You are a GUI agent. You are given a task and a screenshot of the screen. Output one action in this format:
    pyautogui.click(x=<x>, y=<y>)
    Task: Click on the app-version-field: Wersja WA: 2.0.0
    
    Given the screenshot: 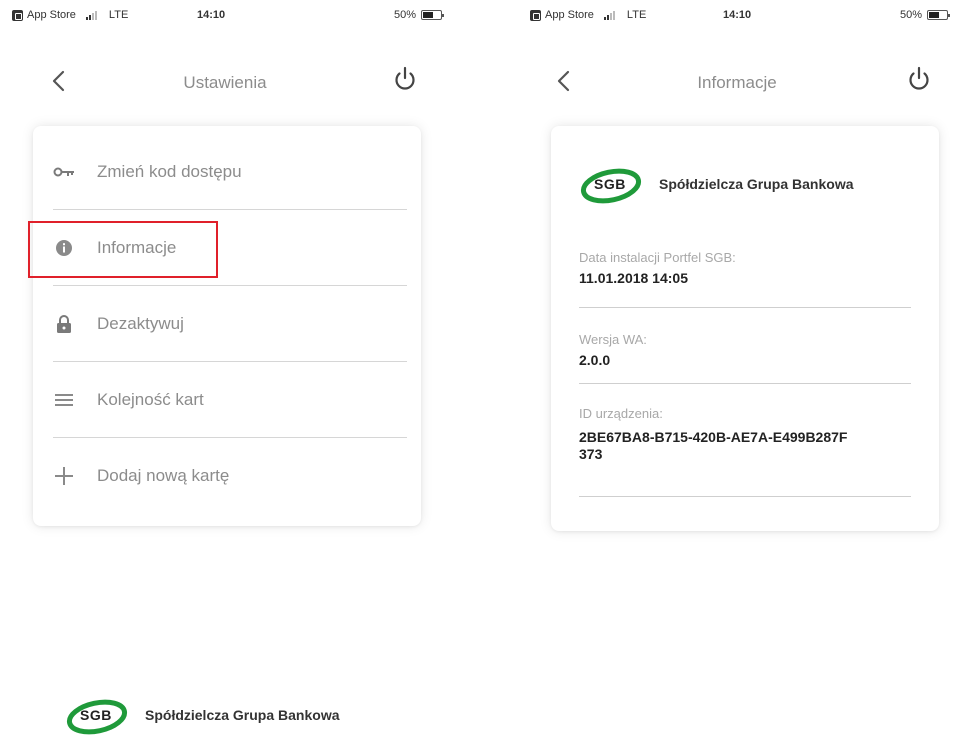 What is the action you would take?
    pyautogui.click(x=745, y=358)
    